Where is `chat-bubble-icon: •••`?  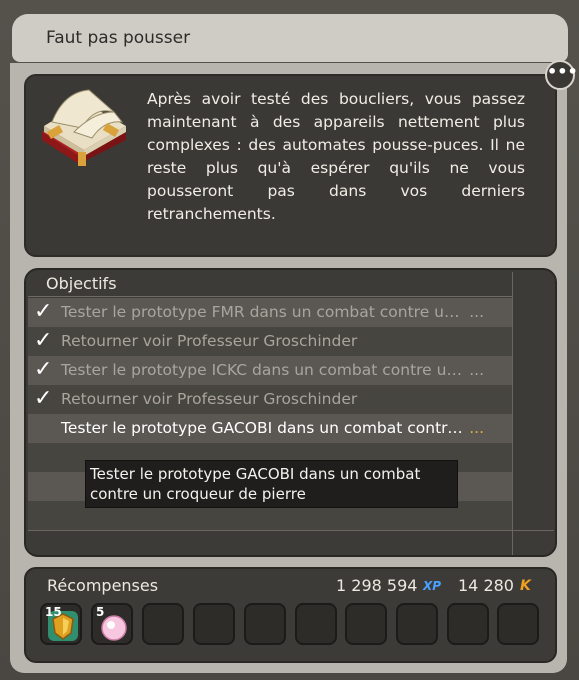 chat-bubble-icon: ••• is located at coordinates (561, 75).